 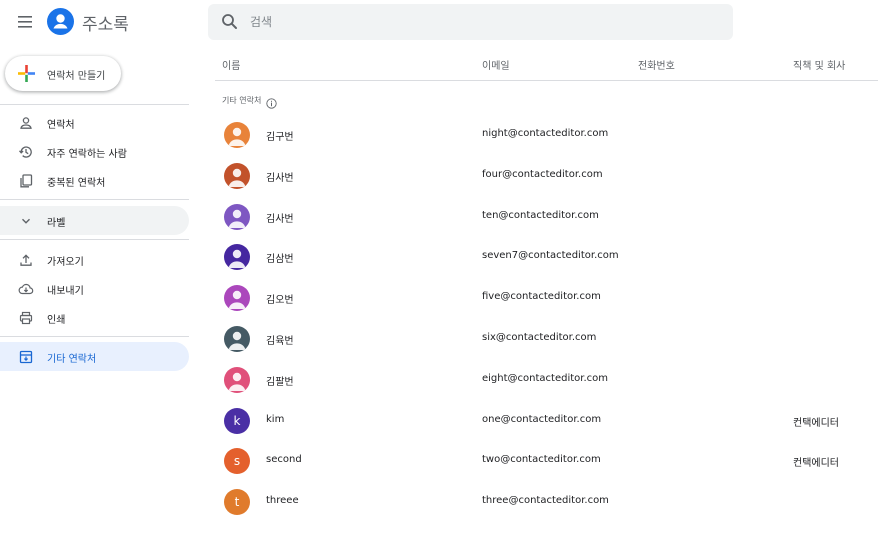 What do you see at coordinates (542, 419) in the screenshot?
I see `contact-email: one@contacteditor.com` at bounding box center [542, 419].